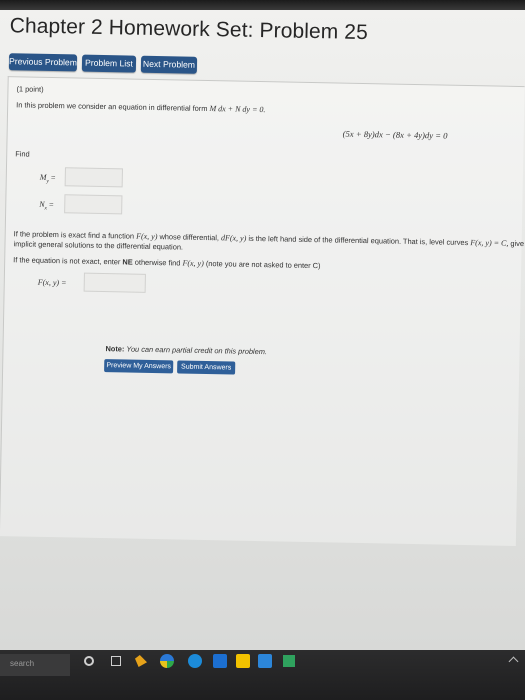 This screenshot has width=525, height=700. What do you see at coordinates (169, 64) in the screenshot?
I see `next-problem-button: Next Problem` at bounding box center [169, 64].